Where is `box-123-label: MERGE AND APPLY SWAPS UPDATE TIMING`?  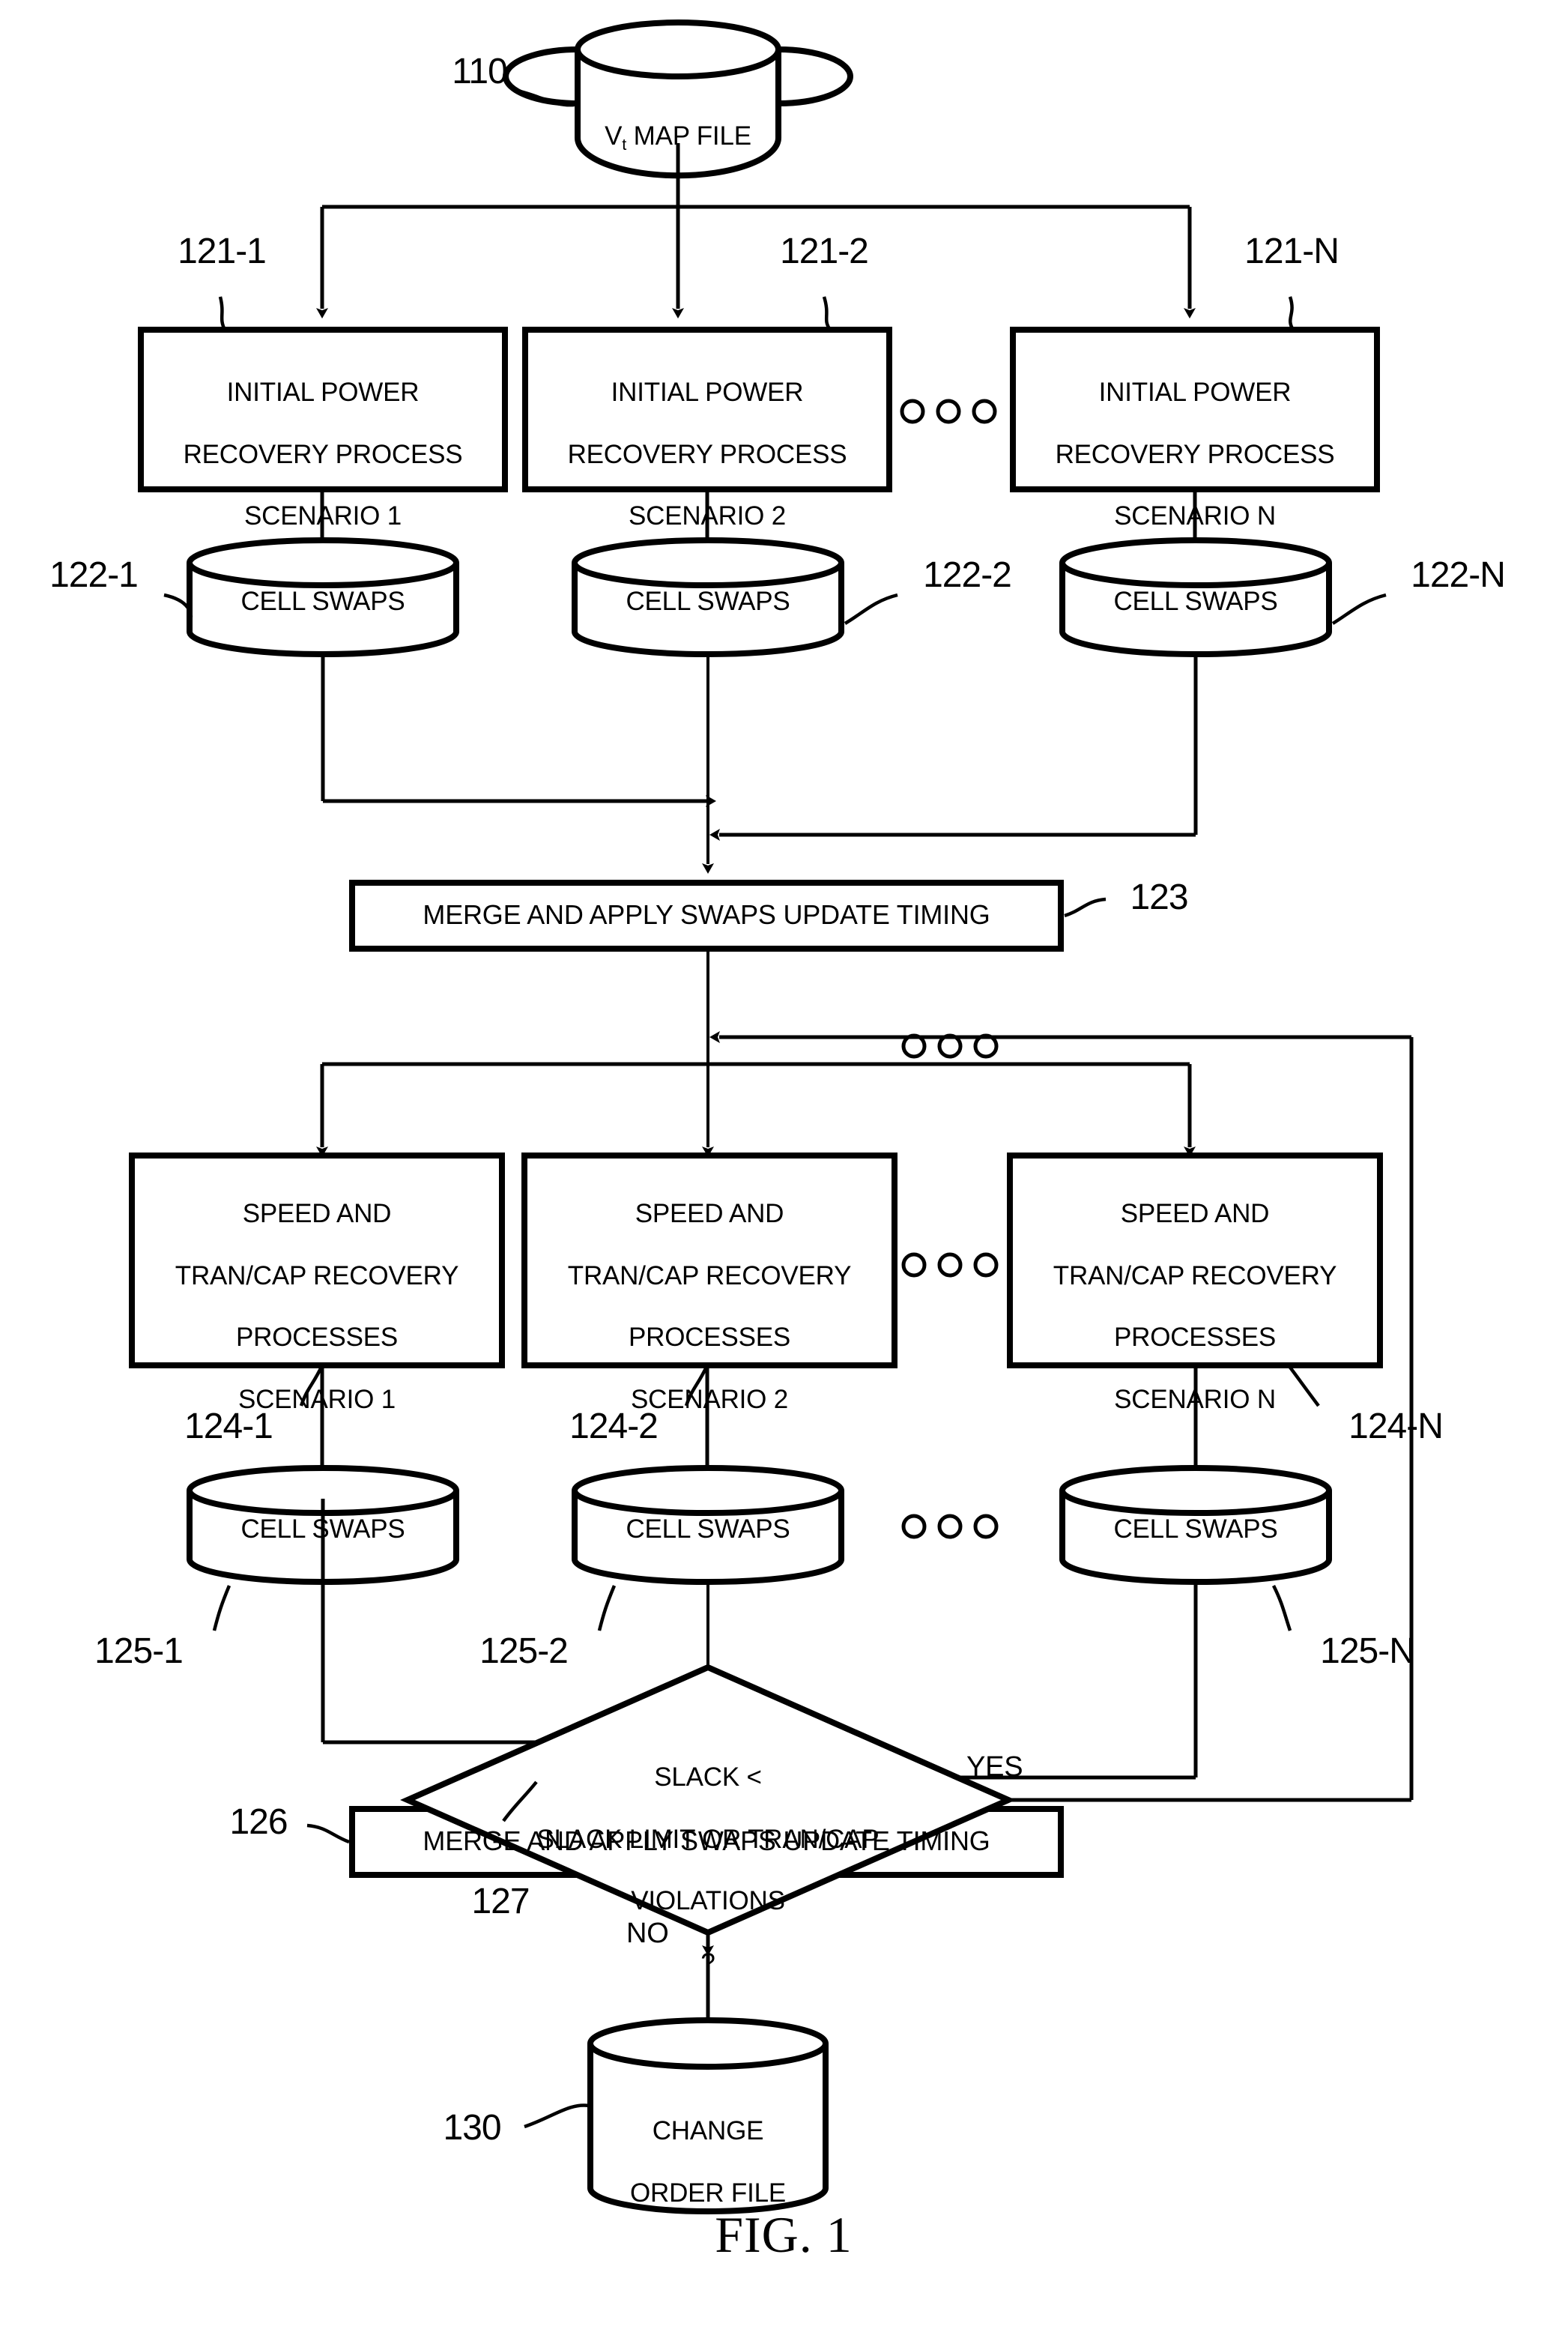 box-123-label: MERGE AND APPLY SWAPS UPDATE TIMING is located at coordinates (706, 914).